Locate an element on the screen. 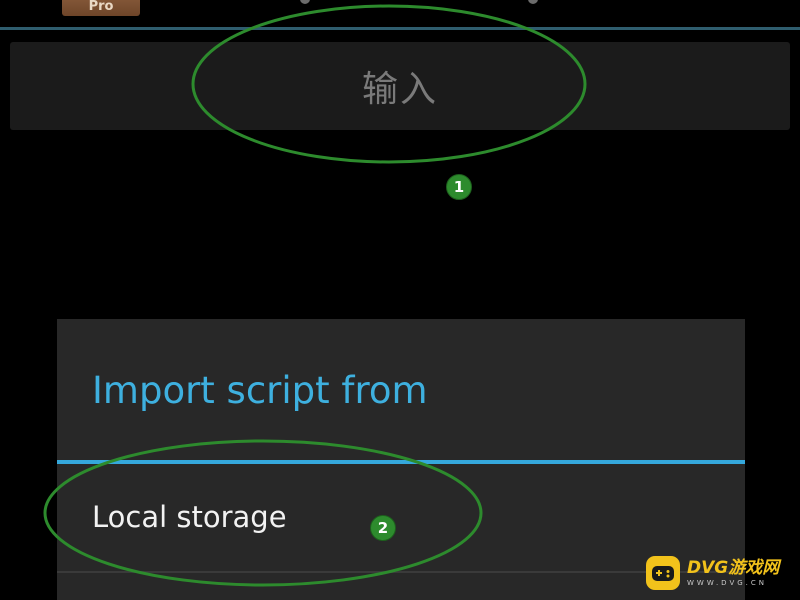  watermark-text: DVG游戏网 is located at coordinates (733, 567).